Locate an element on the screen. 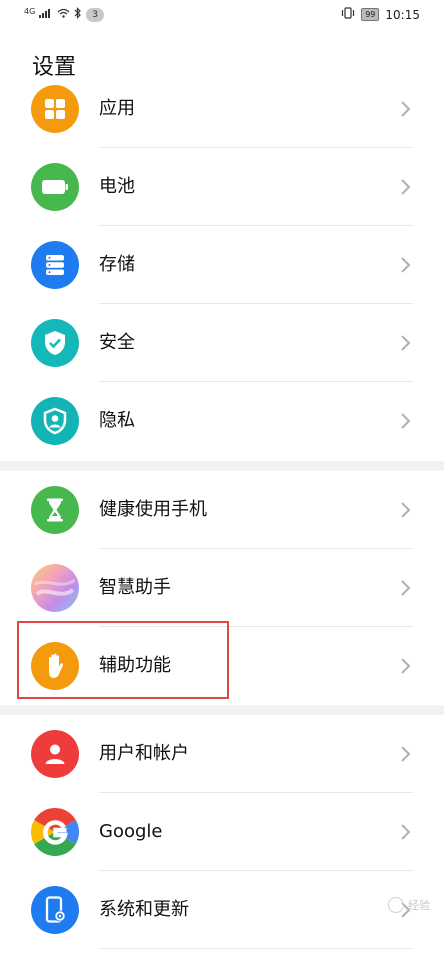  smart-assistant-icon is located at coordinates (55, 588).